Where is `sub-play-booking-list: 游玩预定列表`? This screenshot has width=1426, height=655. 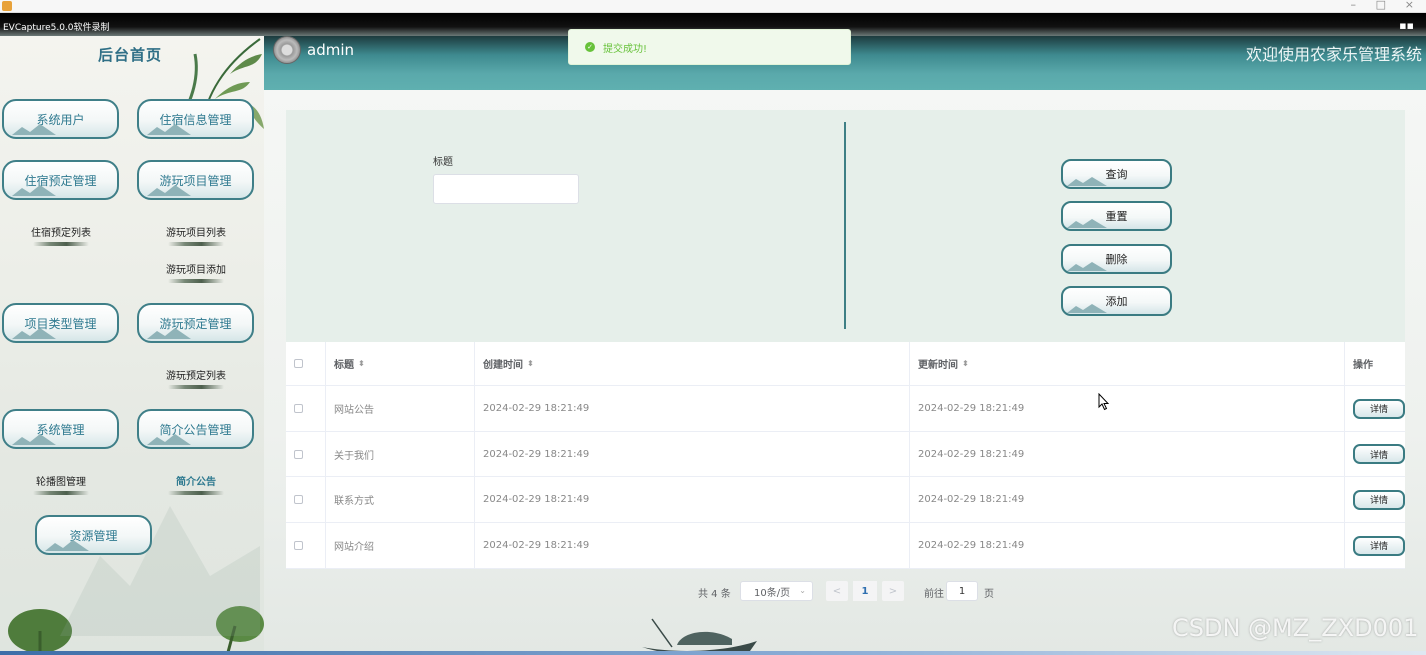
sub-play-booking-list: 游玩预定列表 is located at coordinates (196, 378).